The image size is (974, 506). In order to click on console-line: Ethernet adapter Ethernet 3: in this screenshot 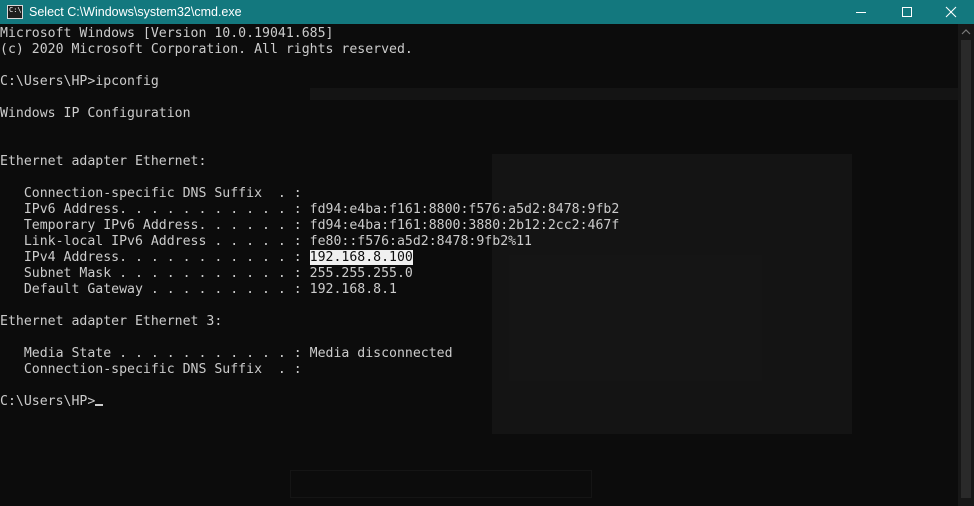, I will do `click(111, 321)`.